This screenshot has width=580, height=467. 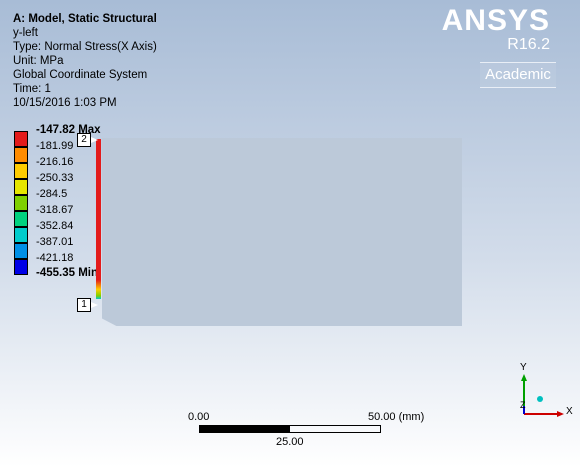 I want to click on legend-value: -216.16, so click(x=55, y=162).